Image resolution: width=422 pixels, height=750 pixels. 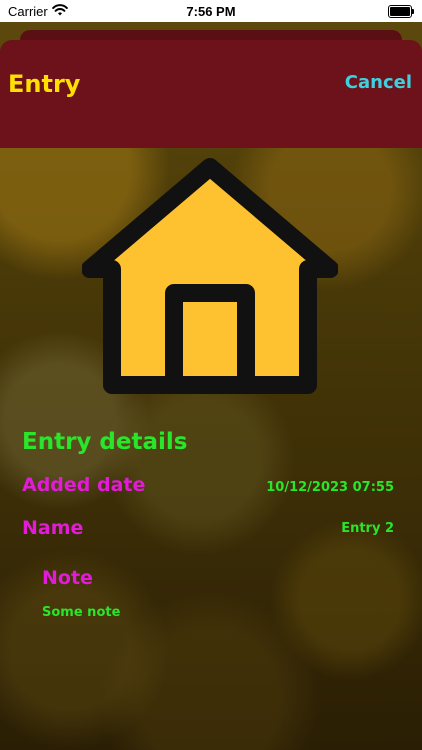 What do you see at coordinates (401, 11) in the screenshot?
I see `battery-icon` at bounding box center [401, 11].